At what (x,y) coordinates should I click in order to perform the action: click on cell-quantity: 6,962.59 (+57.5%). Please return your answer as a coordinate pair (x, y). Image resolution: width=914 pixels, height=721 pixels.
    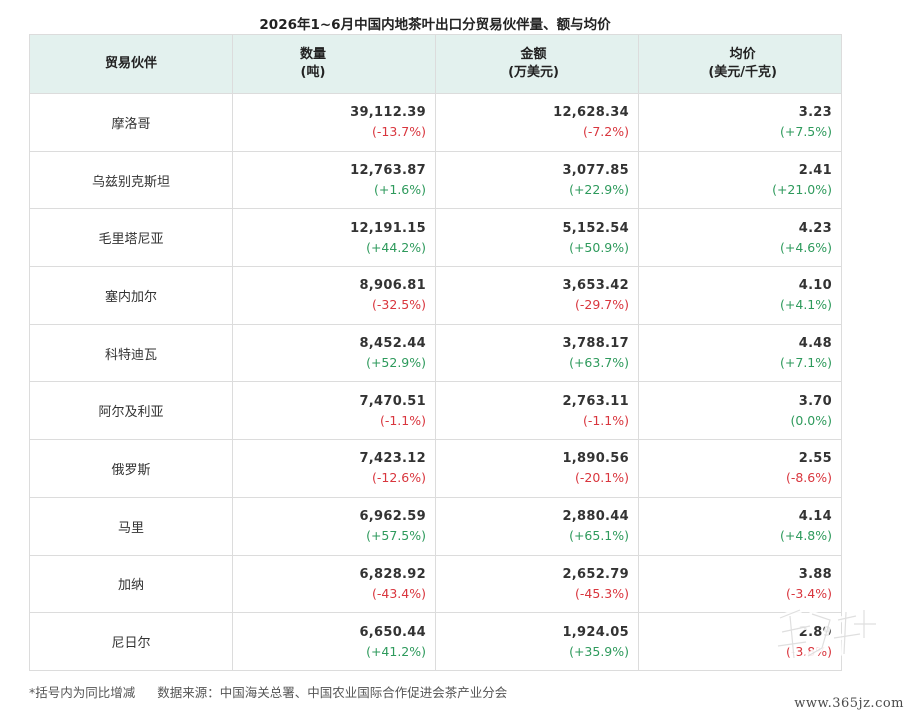
    Looking at the image, I should click on (334, 526).